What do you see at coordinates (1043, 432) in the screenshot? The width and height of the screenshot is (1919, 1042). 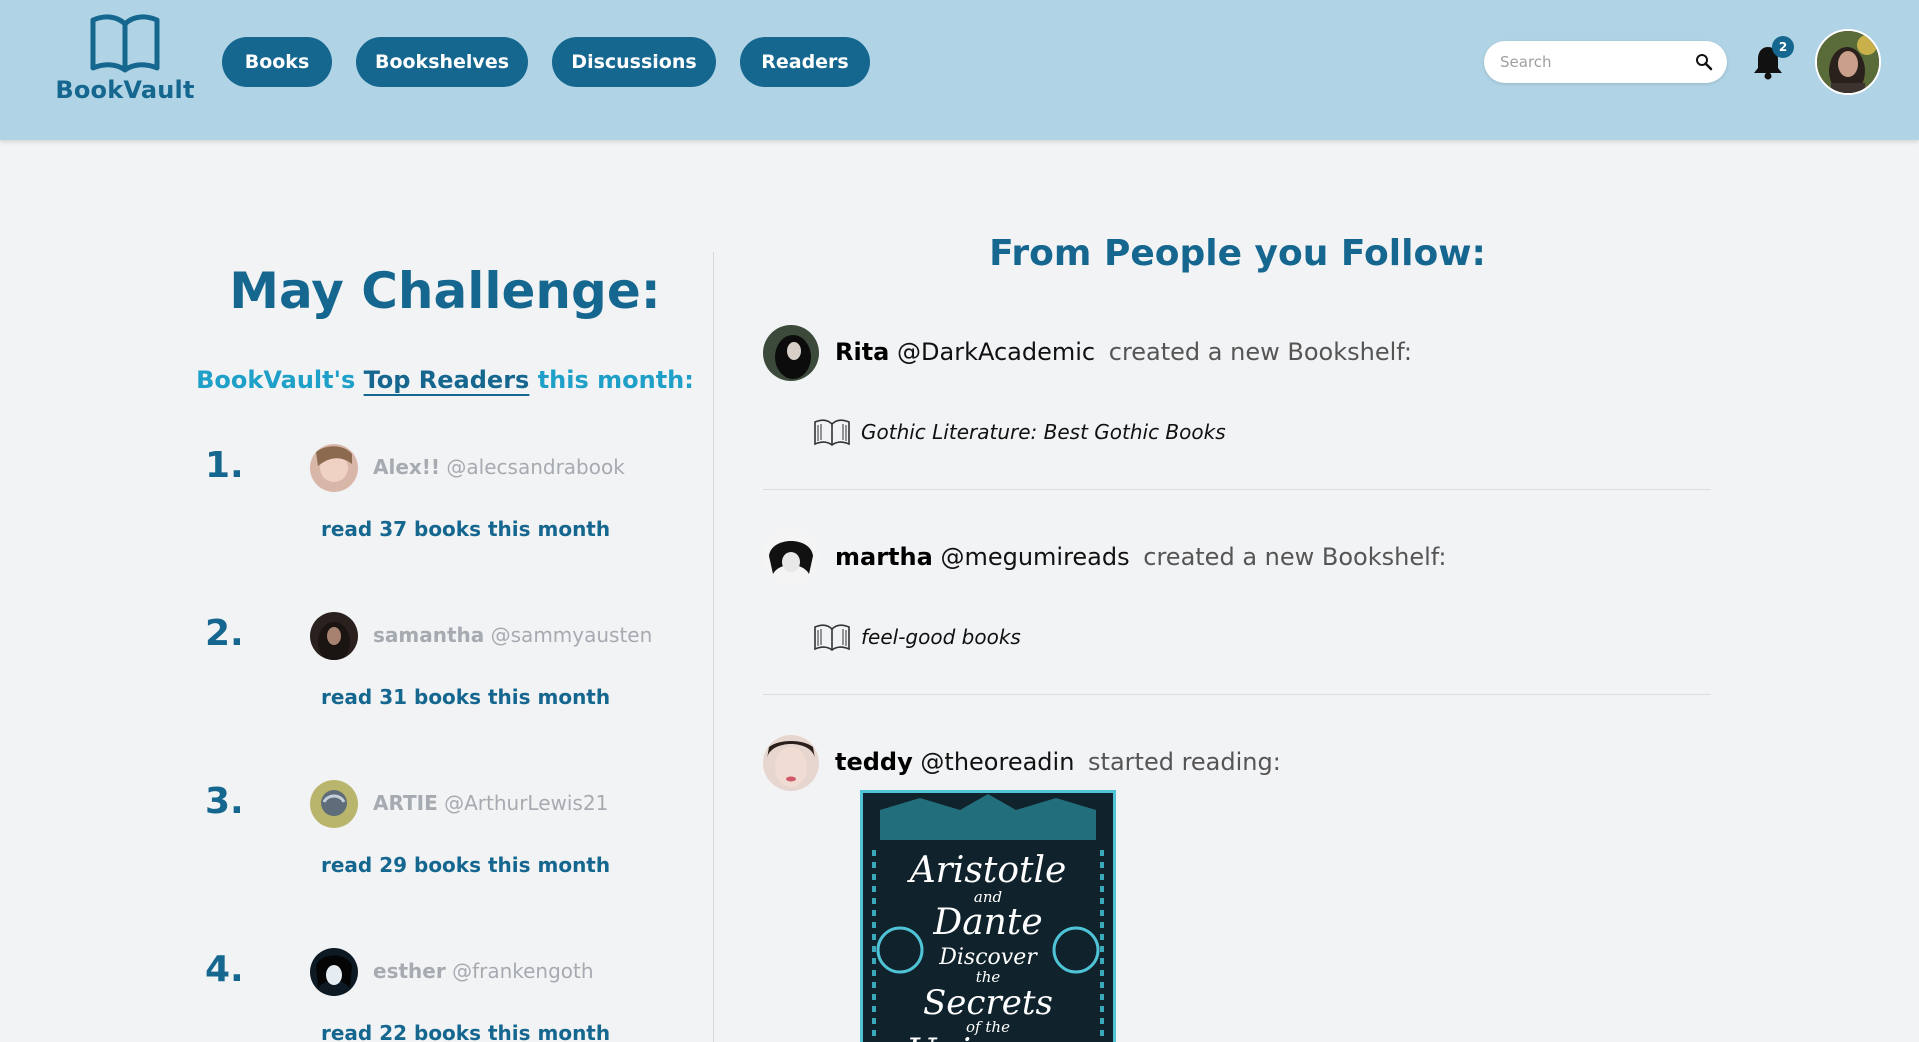 I see `bookshelf-name: Gothic Literature: Best Gothic Books` at bounding box center [1043, 432].